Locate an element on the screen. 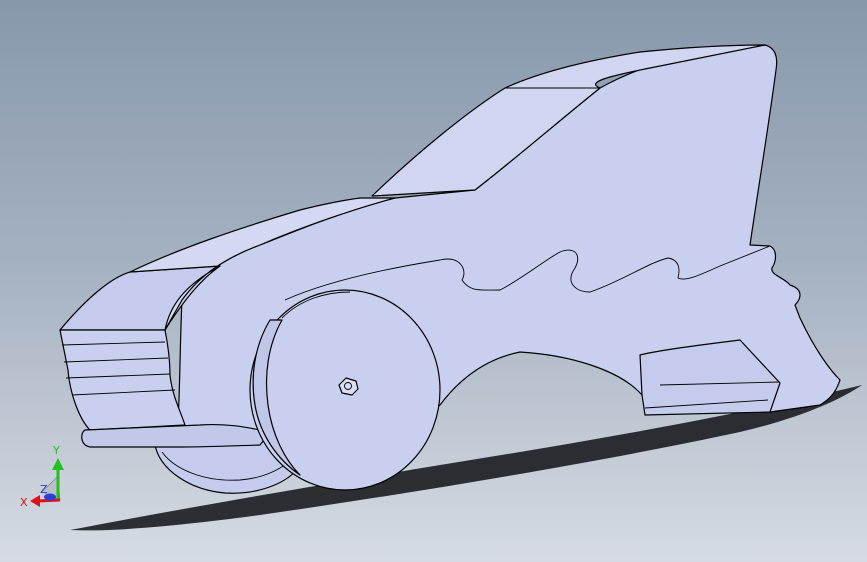  triad-y-label: Y is located at coordinates (56, 450).